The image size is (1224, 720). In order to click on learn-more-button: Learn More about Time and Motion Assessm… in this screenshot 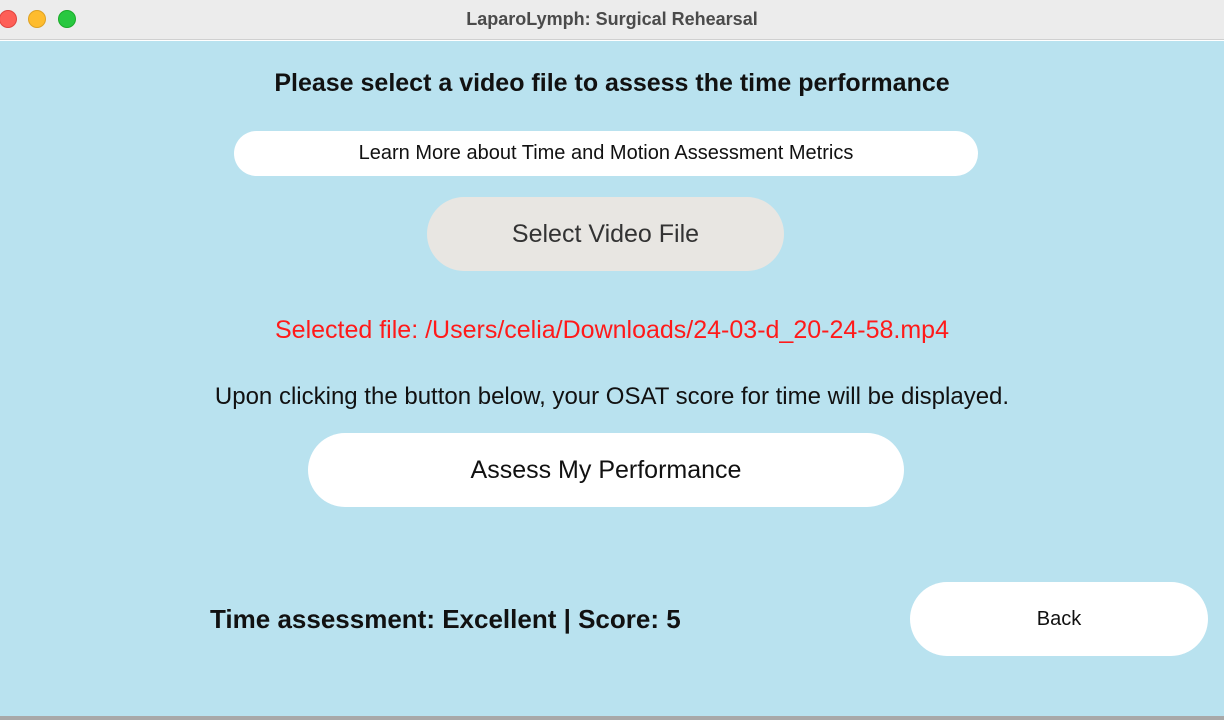, I will do `click(606, 153)`.